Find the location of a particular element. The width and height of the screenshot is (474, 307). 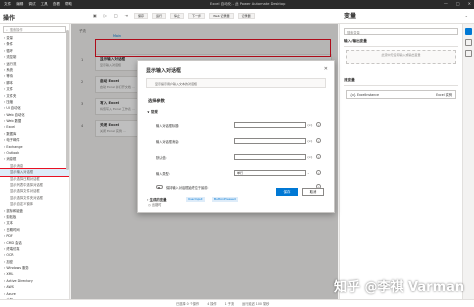

message-field is located at coordinates (270, 141).